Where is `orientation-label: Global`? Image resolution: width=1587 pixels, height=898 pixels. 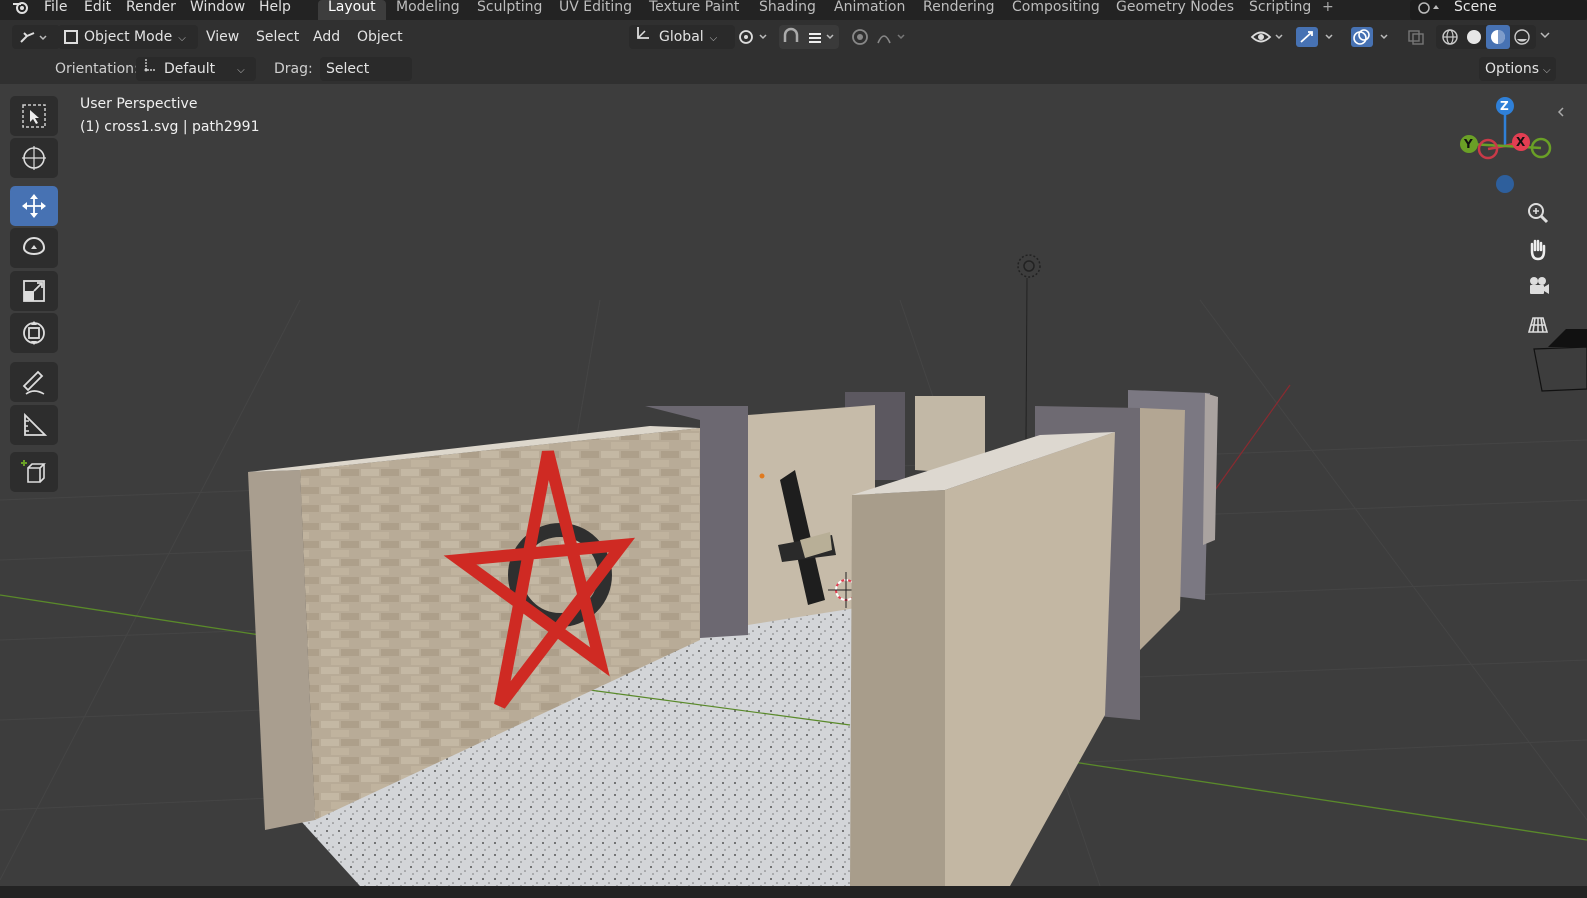 orientation-label: Global is located at coordinates (681, 37).